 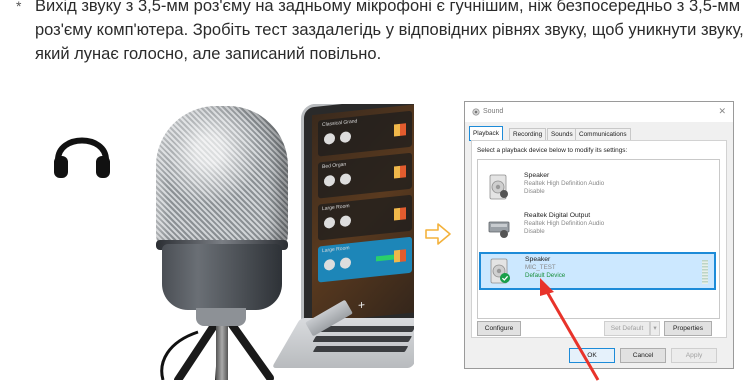 What do you see at coordinates (528, 134) in the screenshot?
I see `tab-recording: Recording` at bounding box center [528, 134].